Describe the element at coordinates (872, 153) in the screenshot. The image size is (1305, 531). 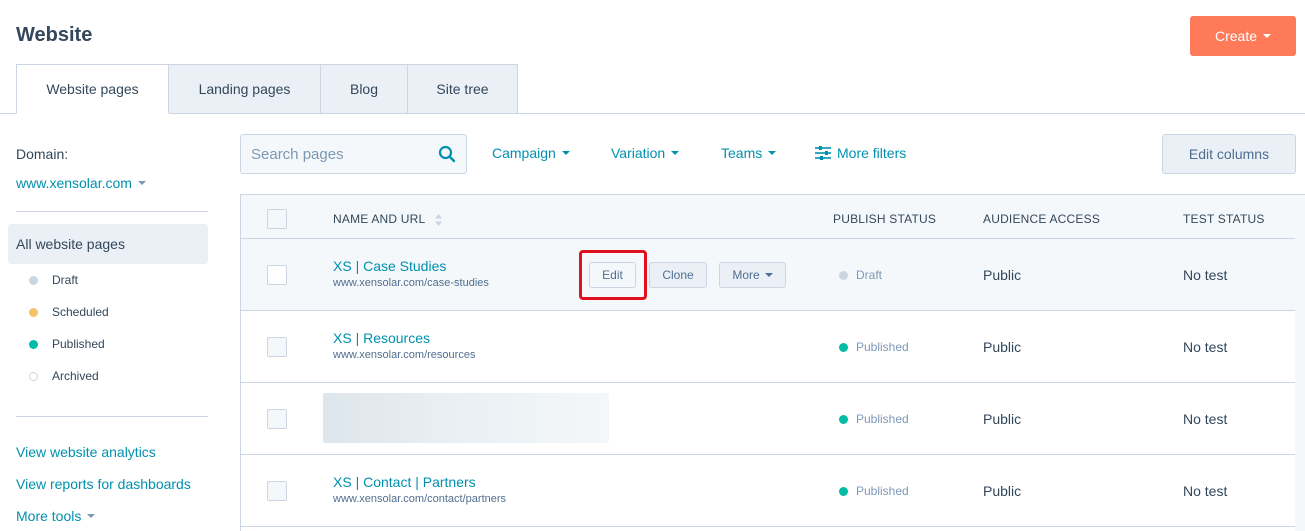
I see `more-filters-label: More filters` at that location.